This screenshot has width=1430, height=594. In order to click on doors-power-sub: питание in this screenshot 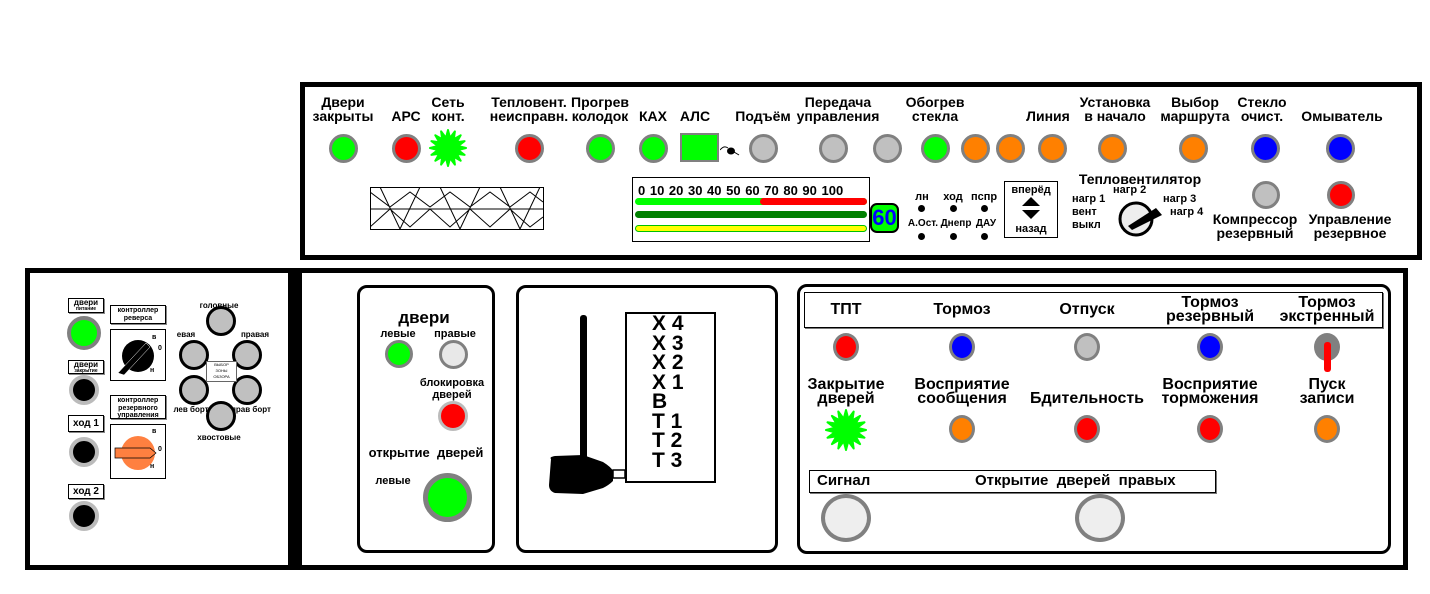, I will do `click(86, 309)`.